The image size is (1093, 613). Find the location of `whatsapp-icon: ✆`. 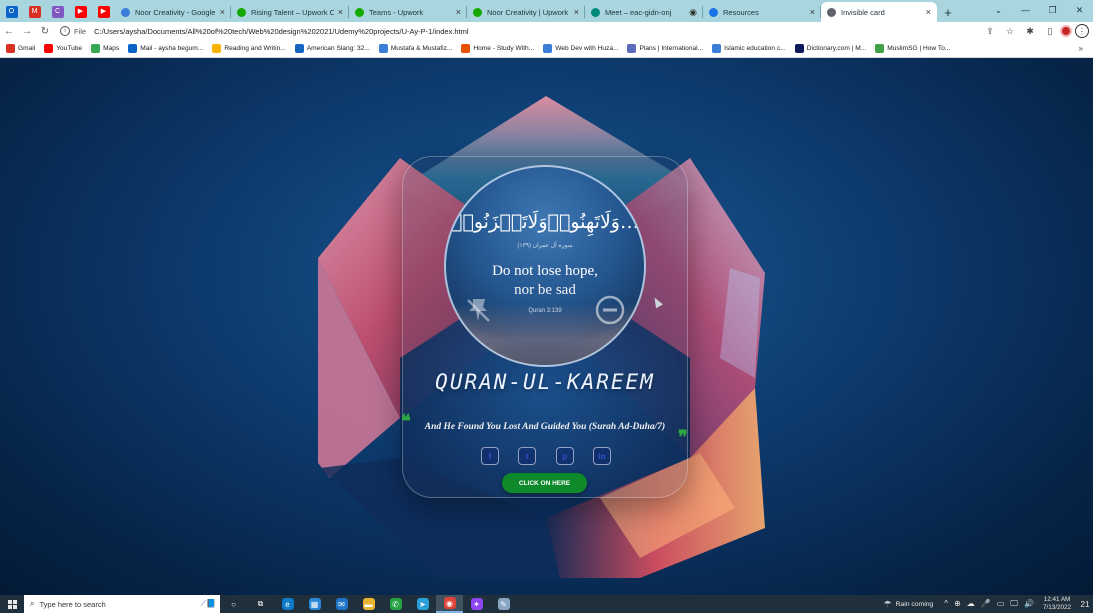

whatsapp-icon: ✆ is located at coordinates (395, 604).